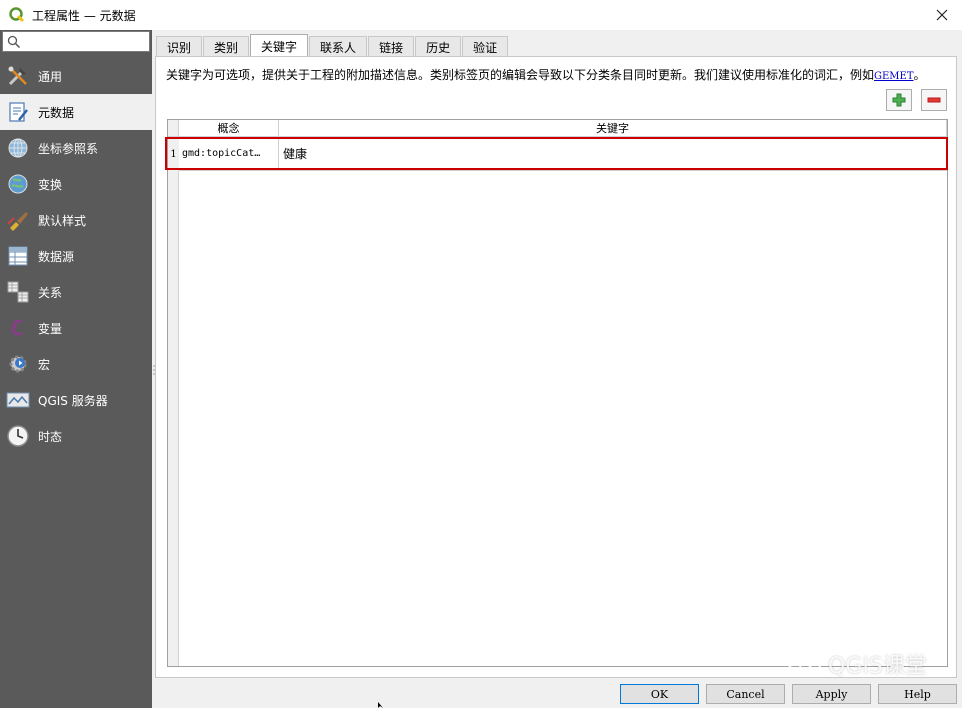  What do you see at coordinates (877, 666) in the screenshot?
I see `watermark-text: QGIS课堂` at bounding box center [877, 666].